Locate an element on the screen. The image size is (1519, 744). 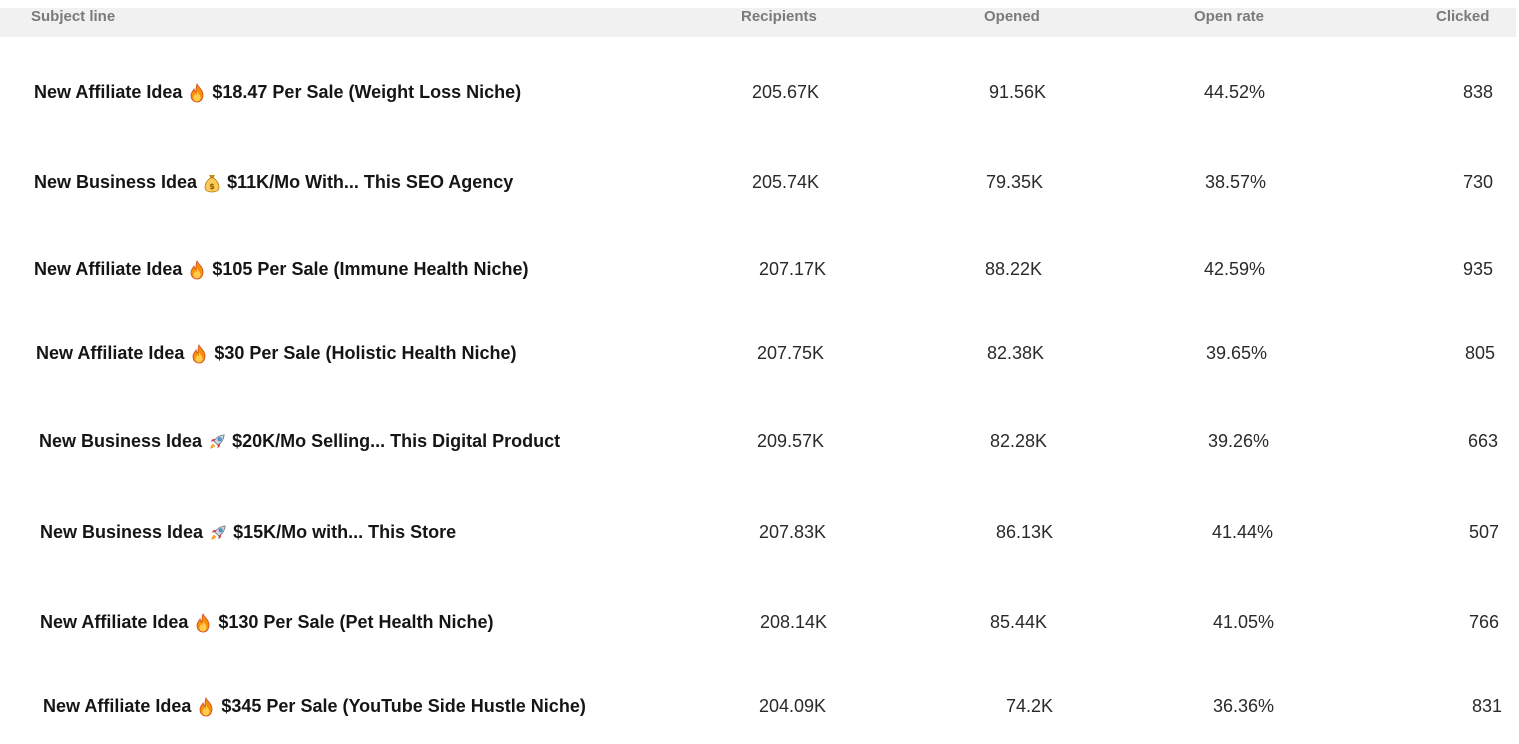
clicked-value: 507 is located at coordinates (1483, 532).